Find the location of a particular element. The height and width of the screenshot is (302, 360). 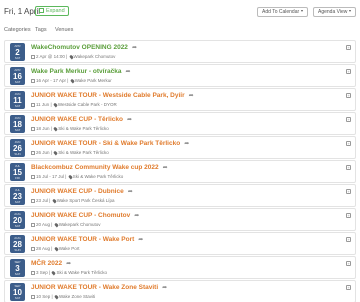

expand-button: Expand is located at coordinates (52, 11).